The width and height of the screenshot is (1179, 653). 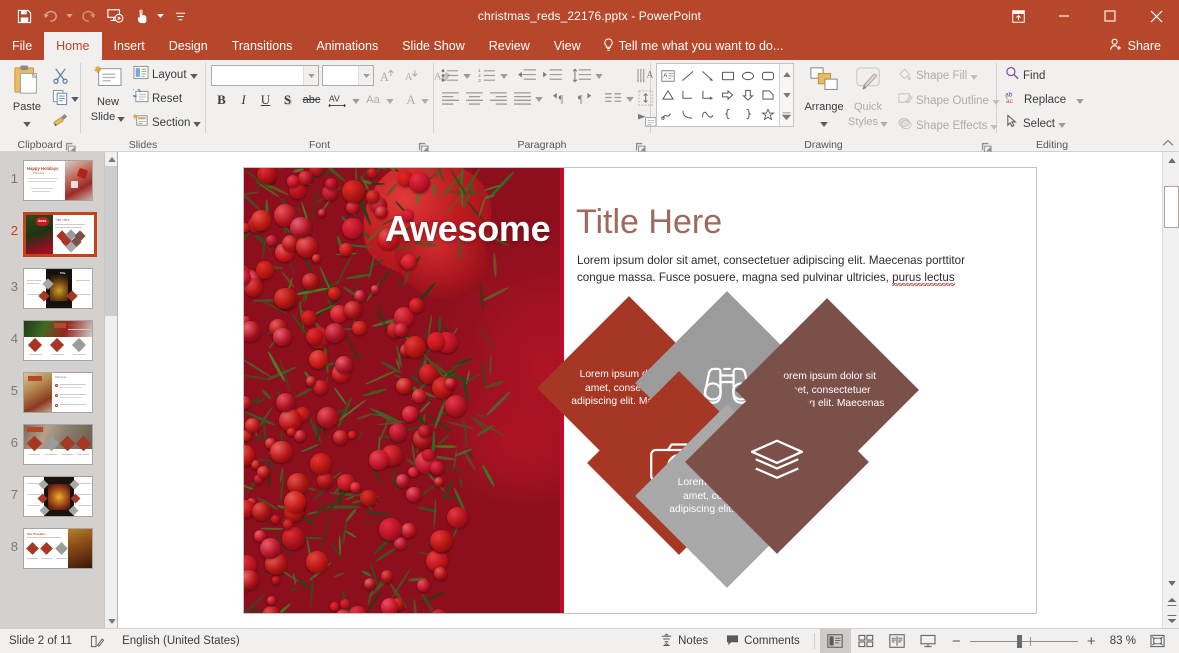 What do you see at coordinates (1156, 16) in the screenshot?
I see `close-icon` at bounding box center [1156, 16].